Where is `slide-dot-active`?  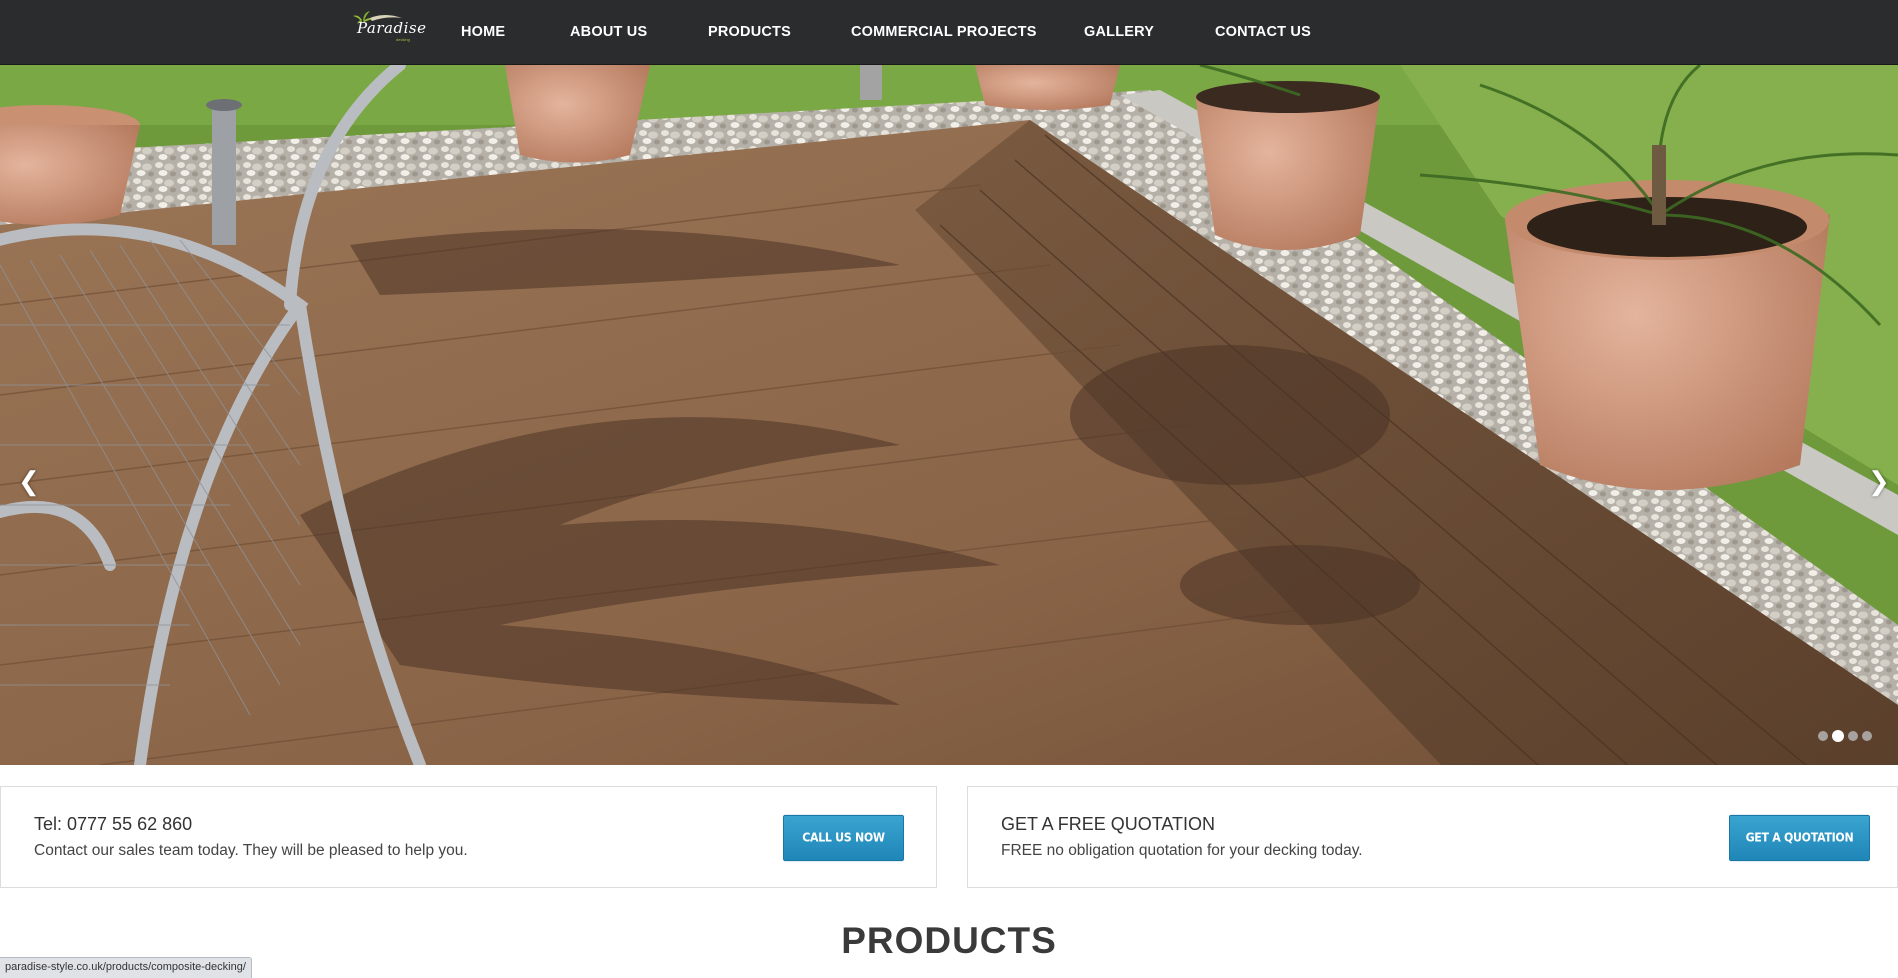 slide-dot-active is located at coordinates (1838, 736).